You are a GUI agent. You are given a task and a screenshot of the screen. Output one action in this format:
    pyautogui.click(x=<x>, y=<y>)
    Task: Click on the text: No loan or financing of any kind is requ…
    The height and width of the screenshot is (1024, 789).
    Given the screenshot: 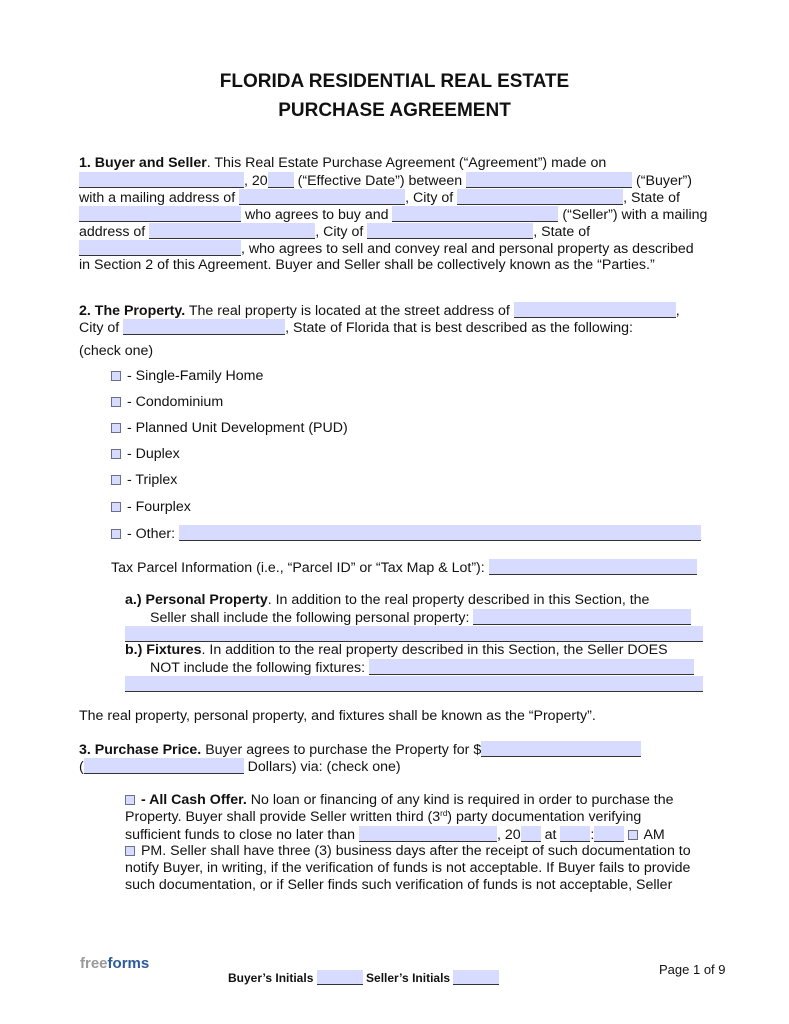 What is the action you would take?
    pyautogui.click(x=460, y=800)
    